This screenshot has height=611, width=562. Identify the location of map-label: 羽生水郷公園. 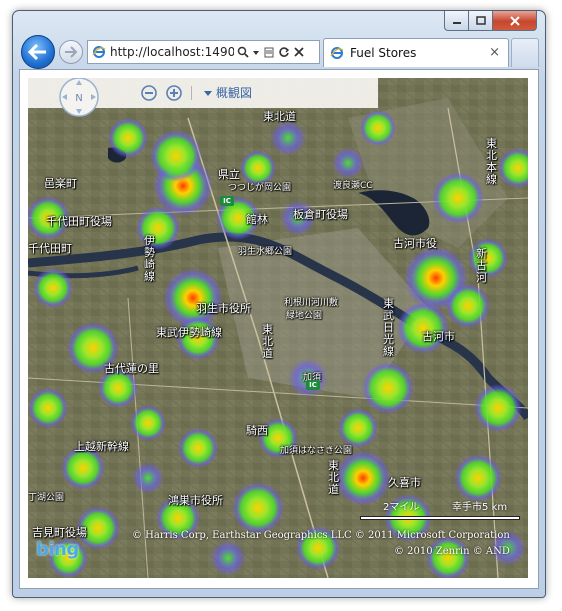
(265, 252).